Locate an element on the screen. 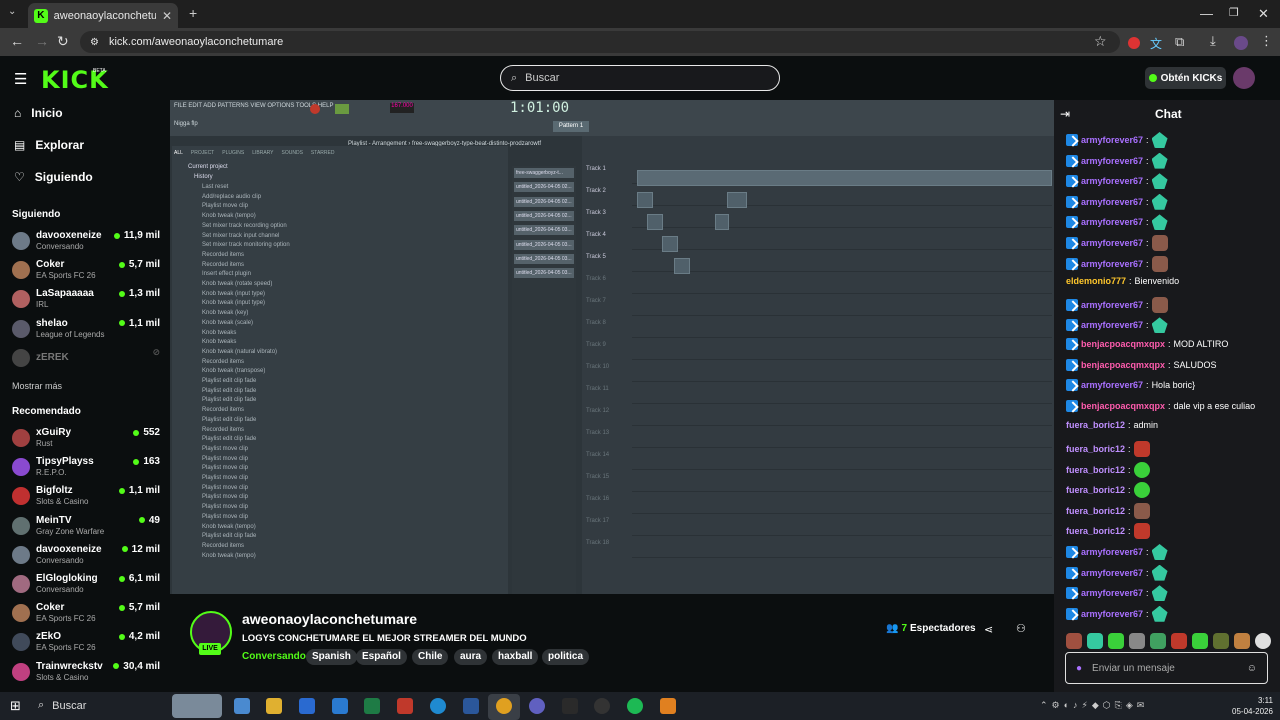 The width and height of the screenshot is (1280, 720). streamer-name: aweonaoylaconchetumare is located at coordinates (329, 619).